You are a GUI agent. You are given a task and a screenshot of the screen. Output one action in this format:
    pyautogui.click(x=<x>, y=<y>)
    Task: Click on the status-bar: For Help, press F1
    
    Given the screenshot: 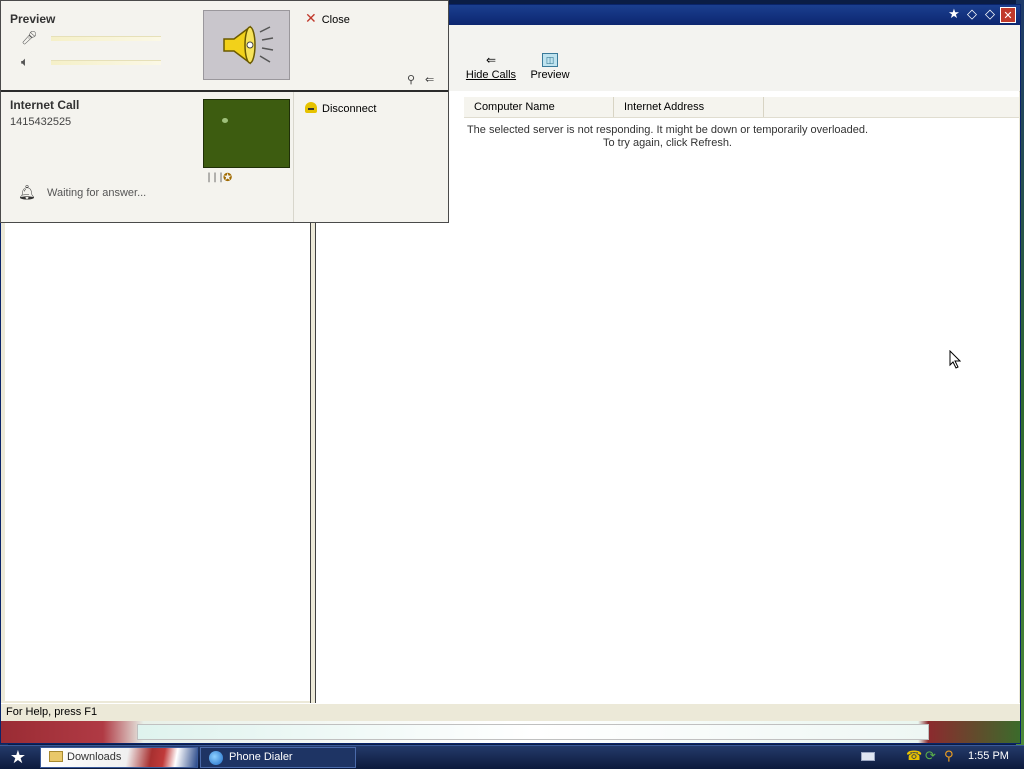 What is the action you would take?
    pyautogui.click(x=510, y=712)
    